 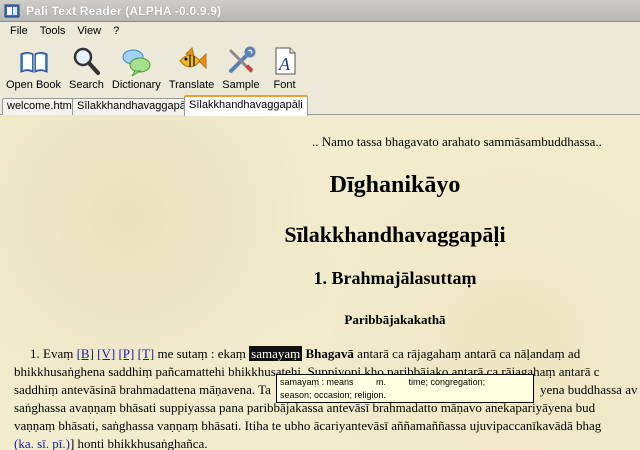 I want to click on svg-text: A, so click(x=284, y=64).